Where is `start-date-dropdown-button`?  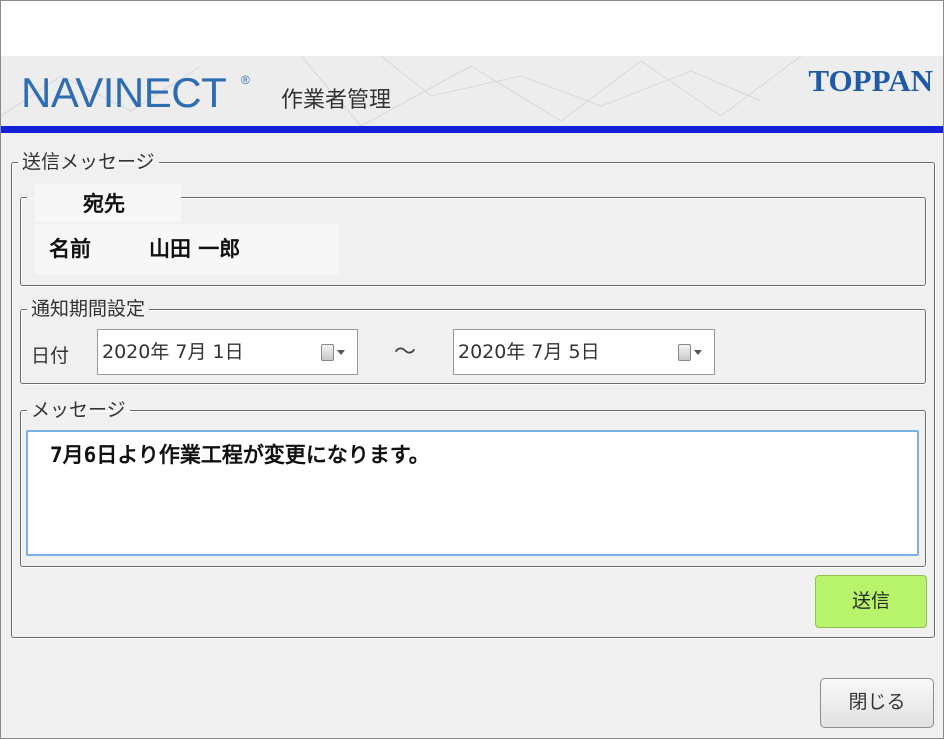 start-date-dropdown-button is located at coordinates (334, 352).